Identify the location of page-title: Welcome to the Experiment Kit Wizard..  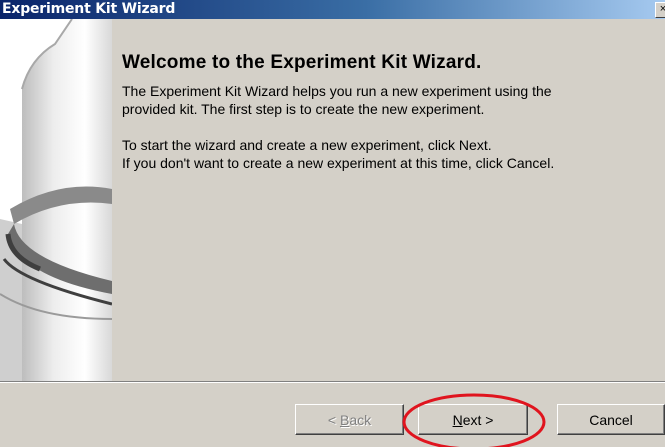
(302, 62).